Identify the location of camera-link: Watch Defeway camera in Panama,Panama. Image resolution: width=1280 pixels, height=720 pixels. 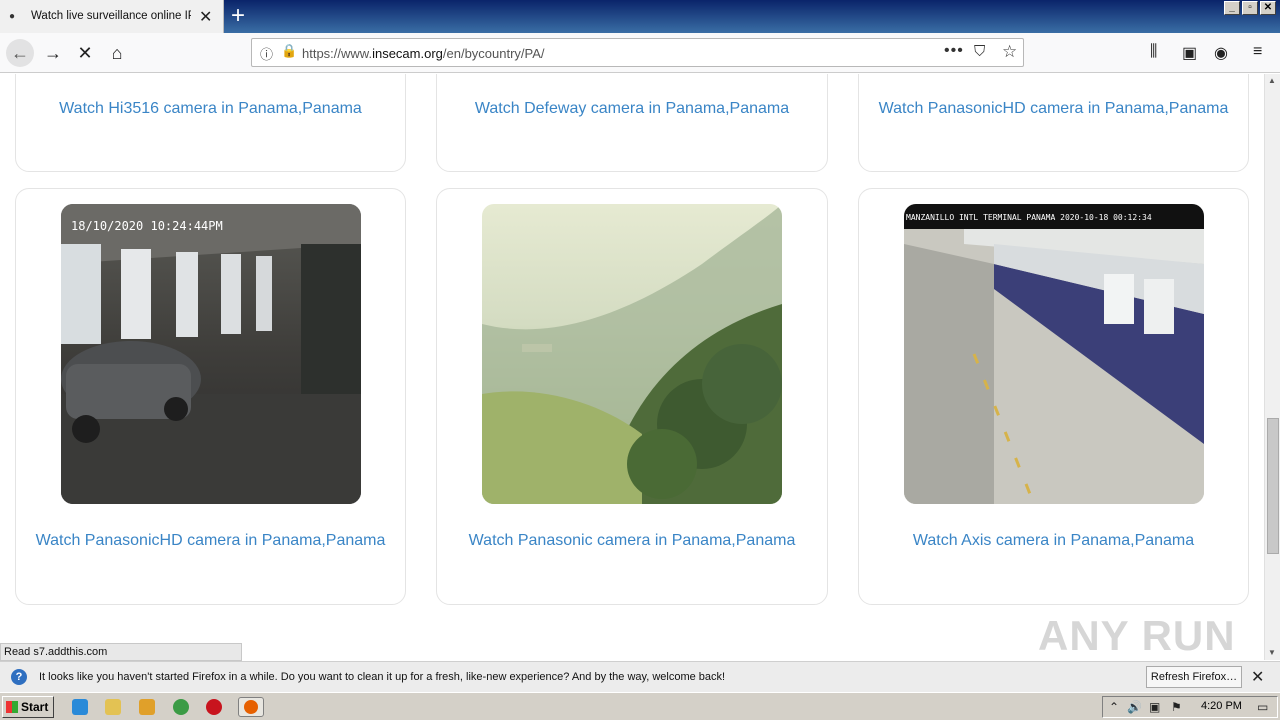
(632, 109).